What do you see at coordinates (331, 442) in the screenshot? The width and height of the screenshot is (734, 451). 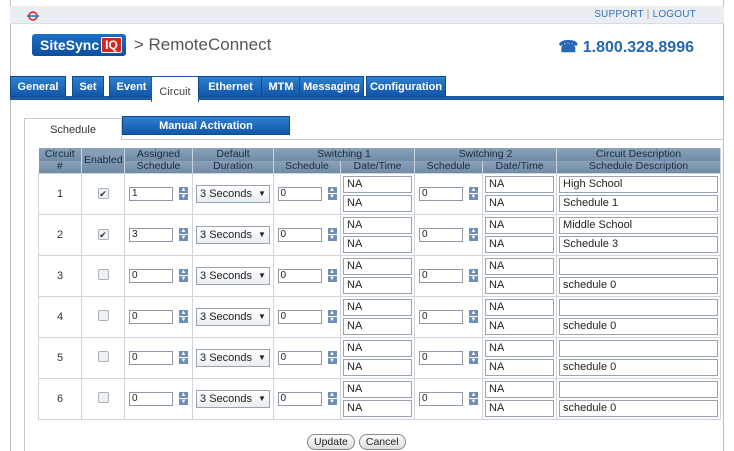 I see `update-button: Update` at bounding box center [331, 442].